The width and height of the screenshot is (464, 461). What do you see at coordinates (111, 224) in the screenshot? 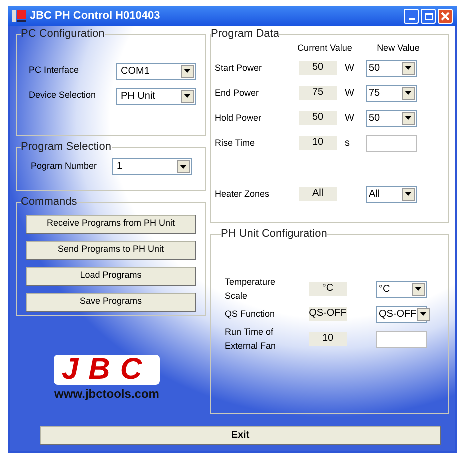
I see `command-button: Receive Programs from PH Unit` at bounding box center [111, 224].